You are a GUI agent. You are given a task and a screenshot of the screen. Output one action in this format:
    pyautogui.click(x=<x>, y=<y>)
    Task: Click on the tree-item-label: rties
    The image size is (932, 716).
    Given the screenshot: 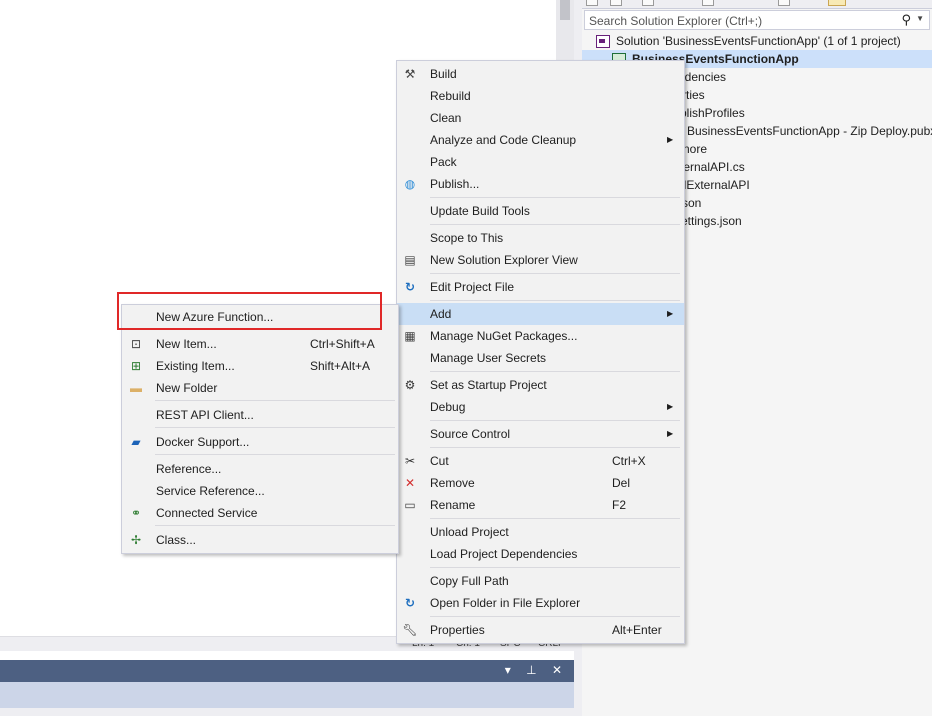 What is the action you would take?
    pyautogui.click(x=693, y=95)
    